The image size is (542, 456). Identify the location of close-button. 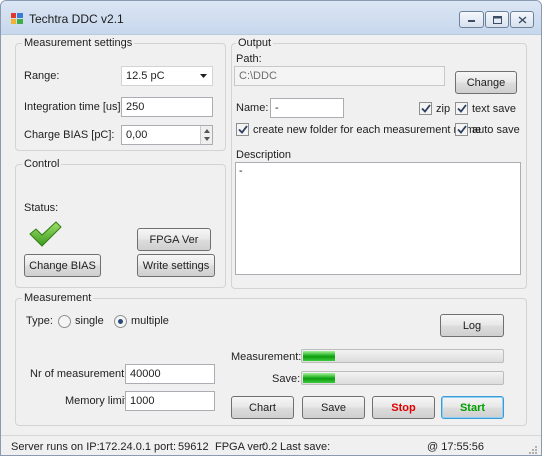
(522, 19).